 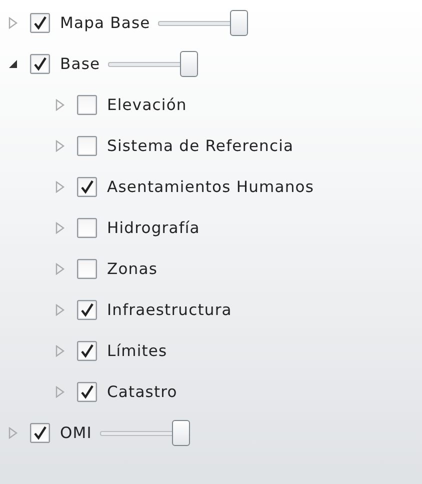 What do you see at coordinates (105, 23) in the screenshot?
I see `layer-label: Mapa Base` at bounding box center [105, 23].